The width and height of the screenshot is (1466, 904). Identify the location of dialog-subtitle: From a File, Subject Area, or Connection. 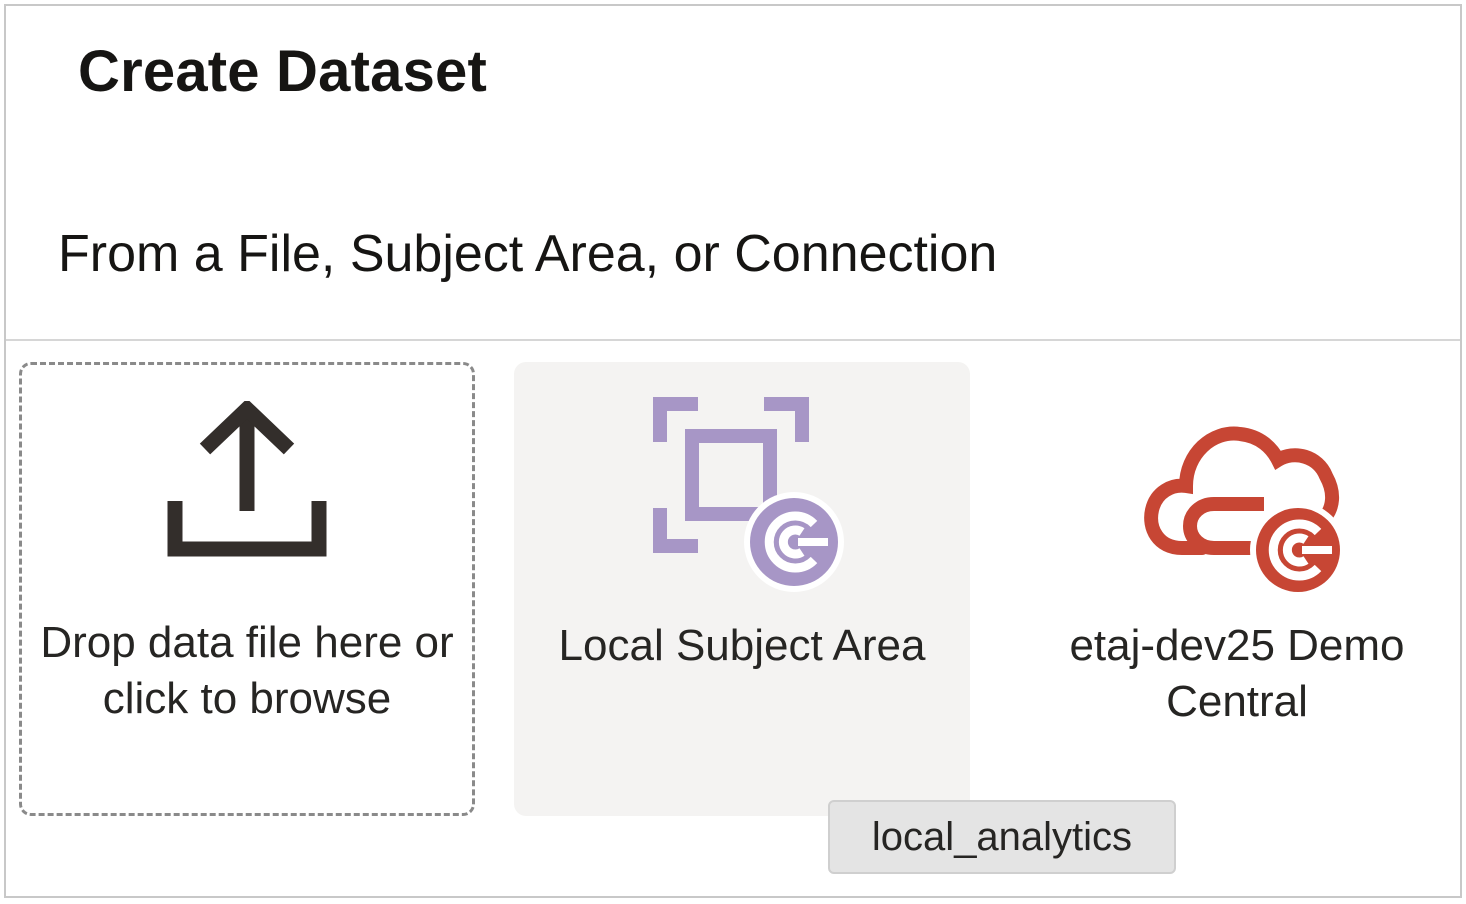
(528, 254).